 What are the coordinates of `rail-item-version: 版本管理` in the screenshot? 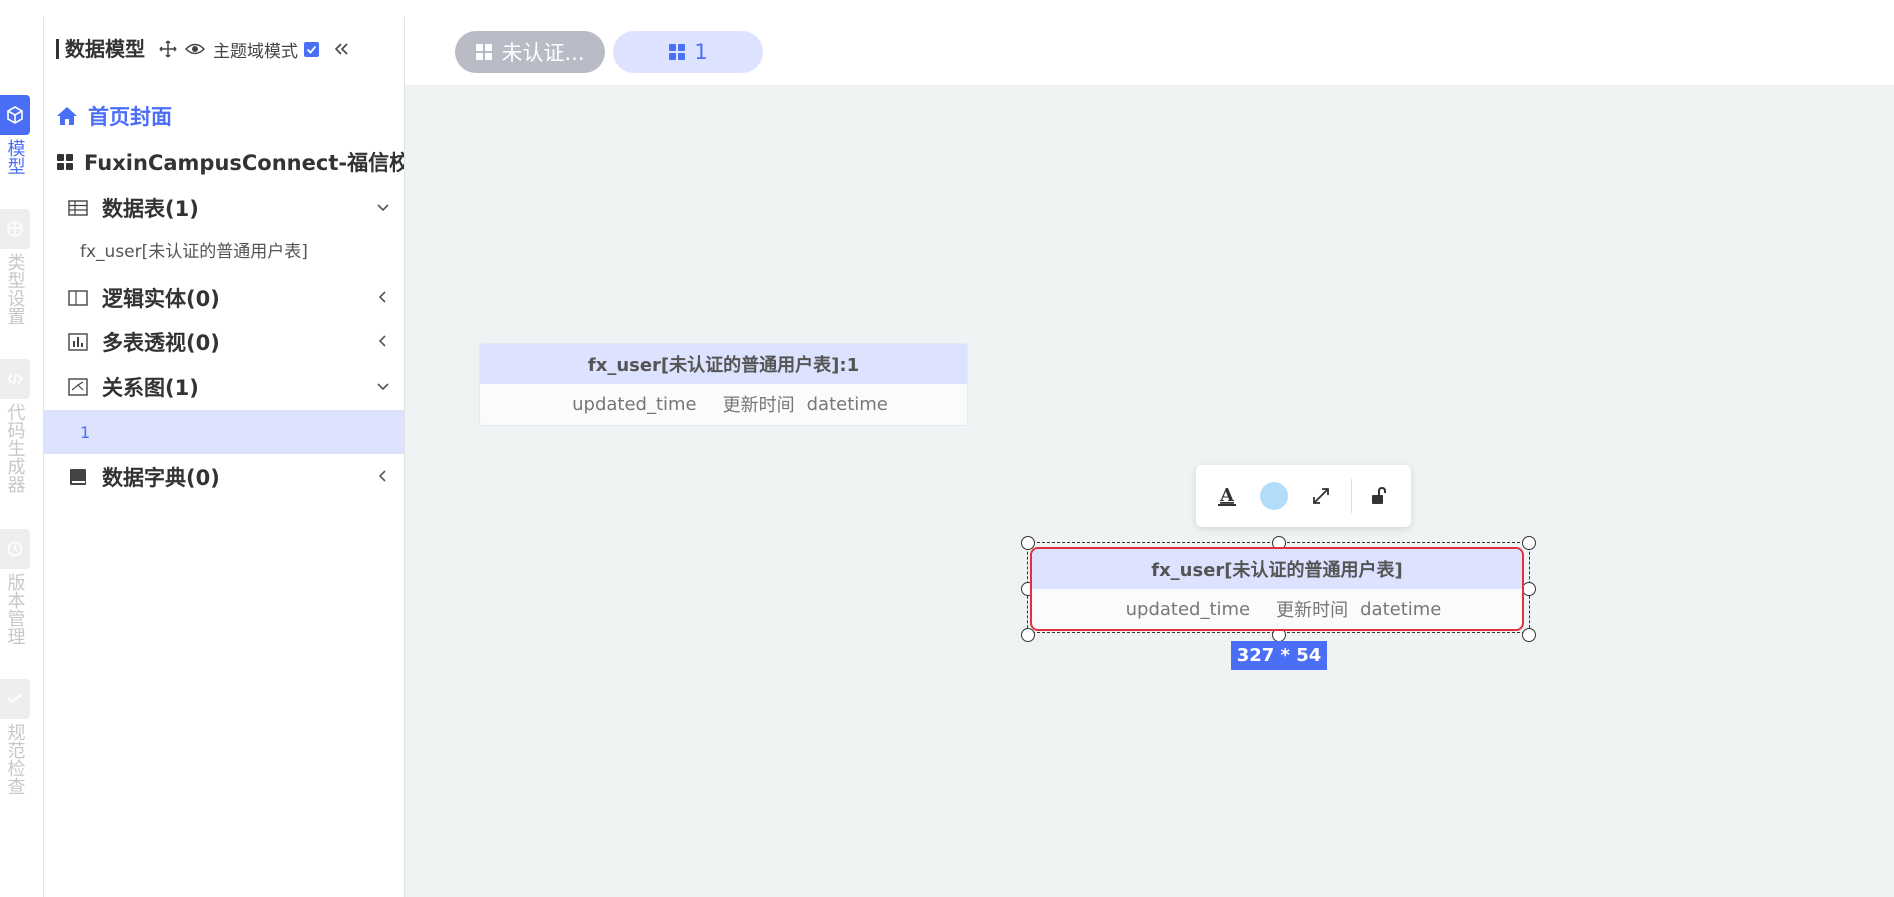 It's located at (15, 587).